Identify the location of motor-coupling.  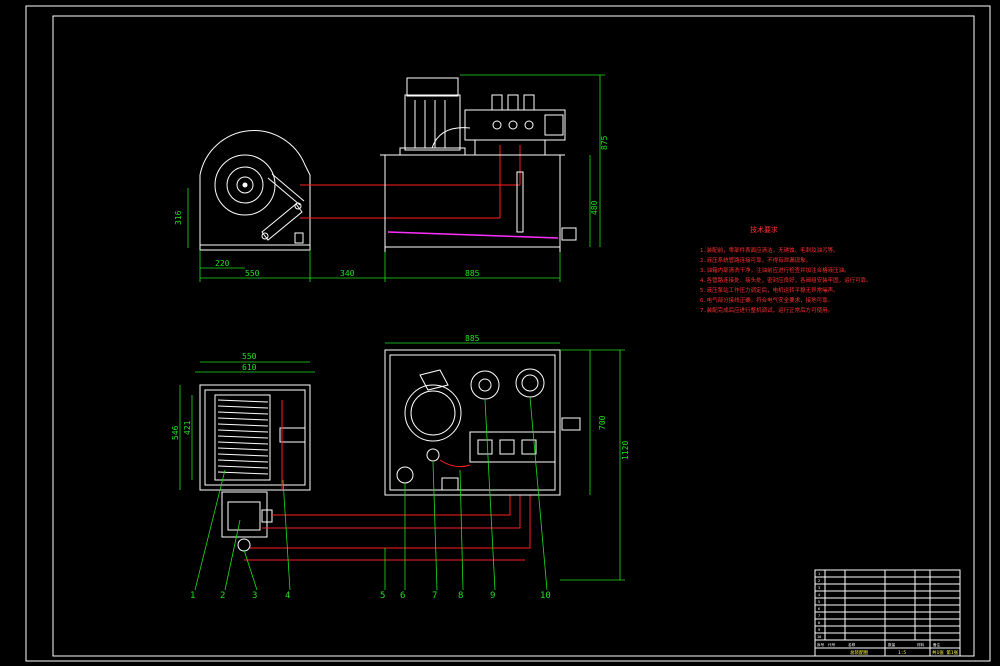
(244, 516).